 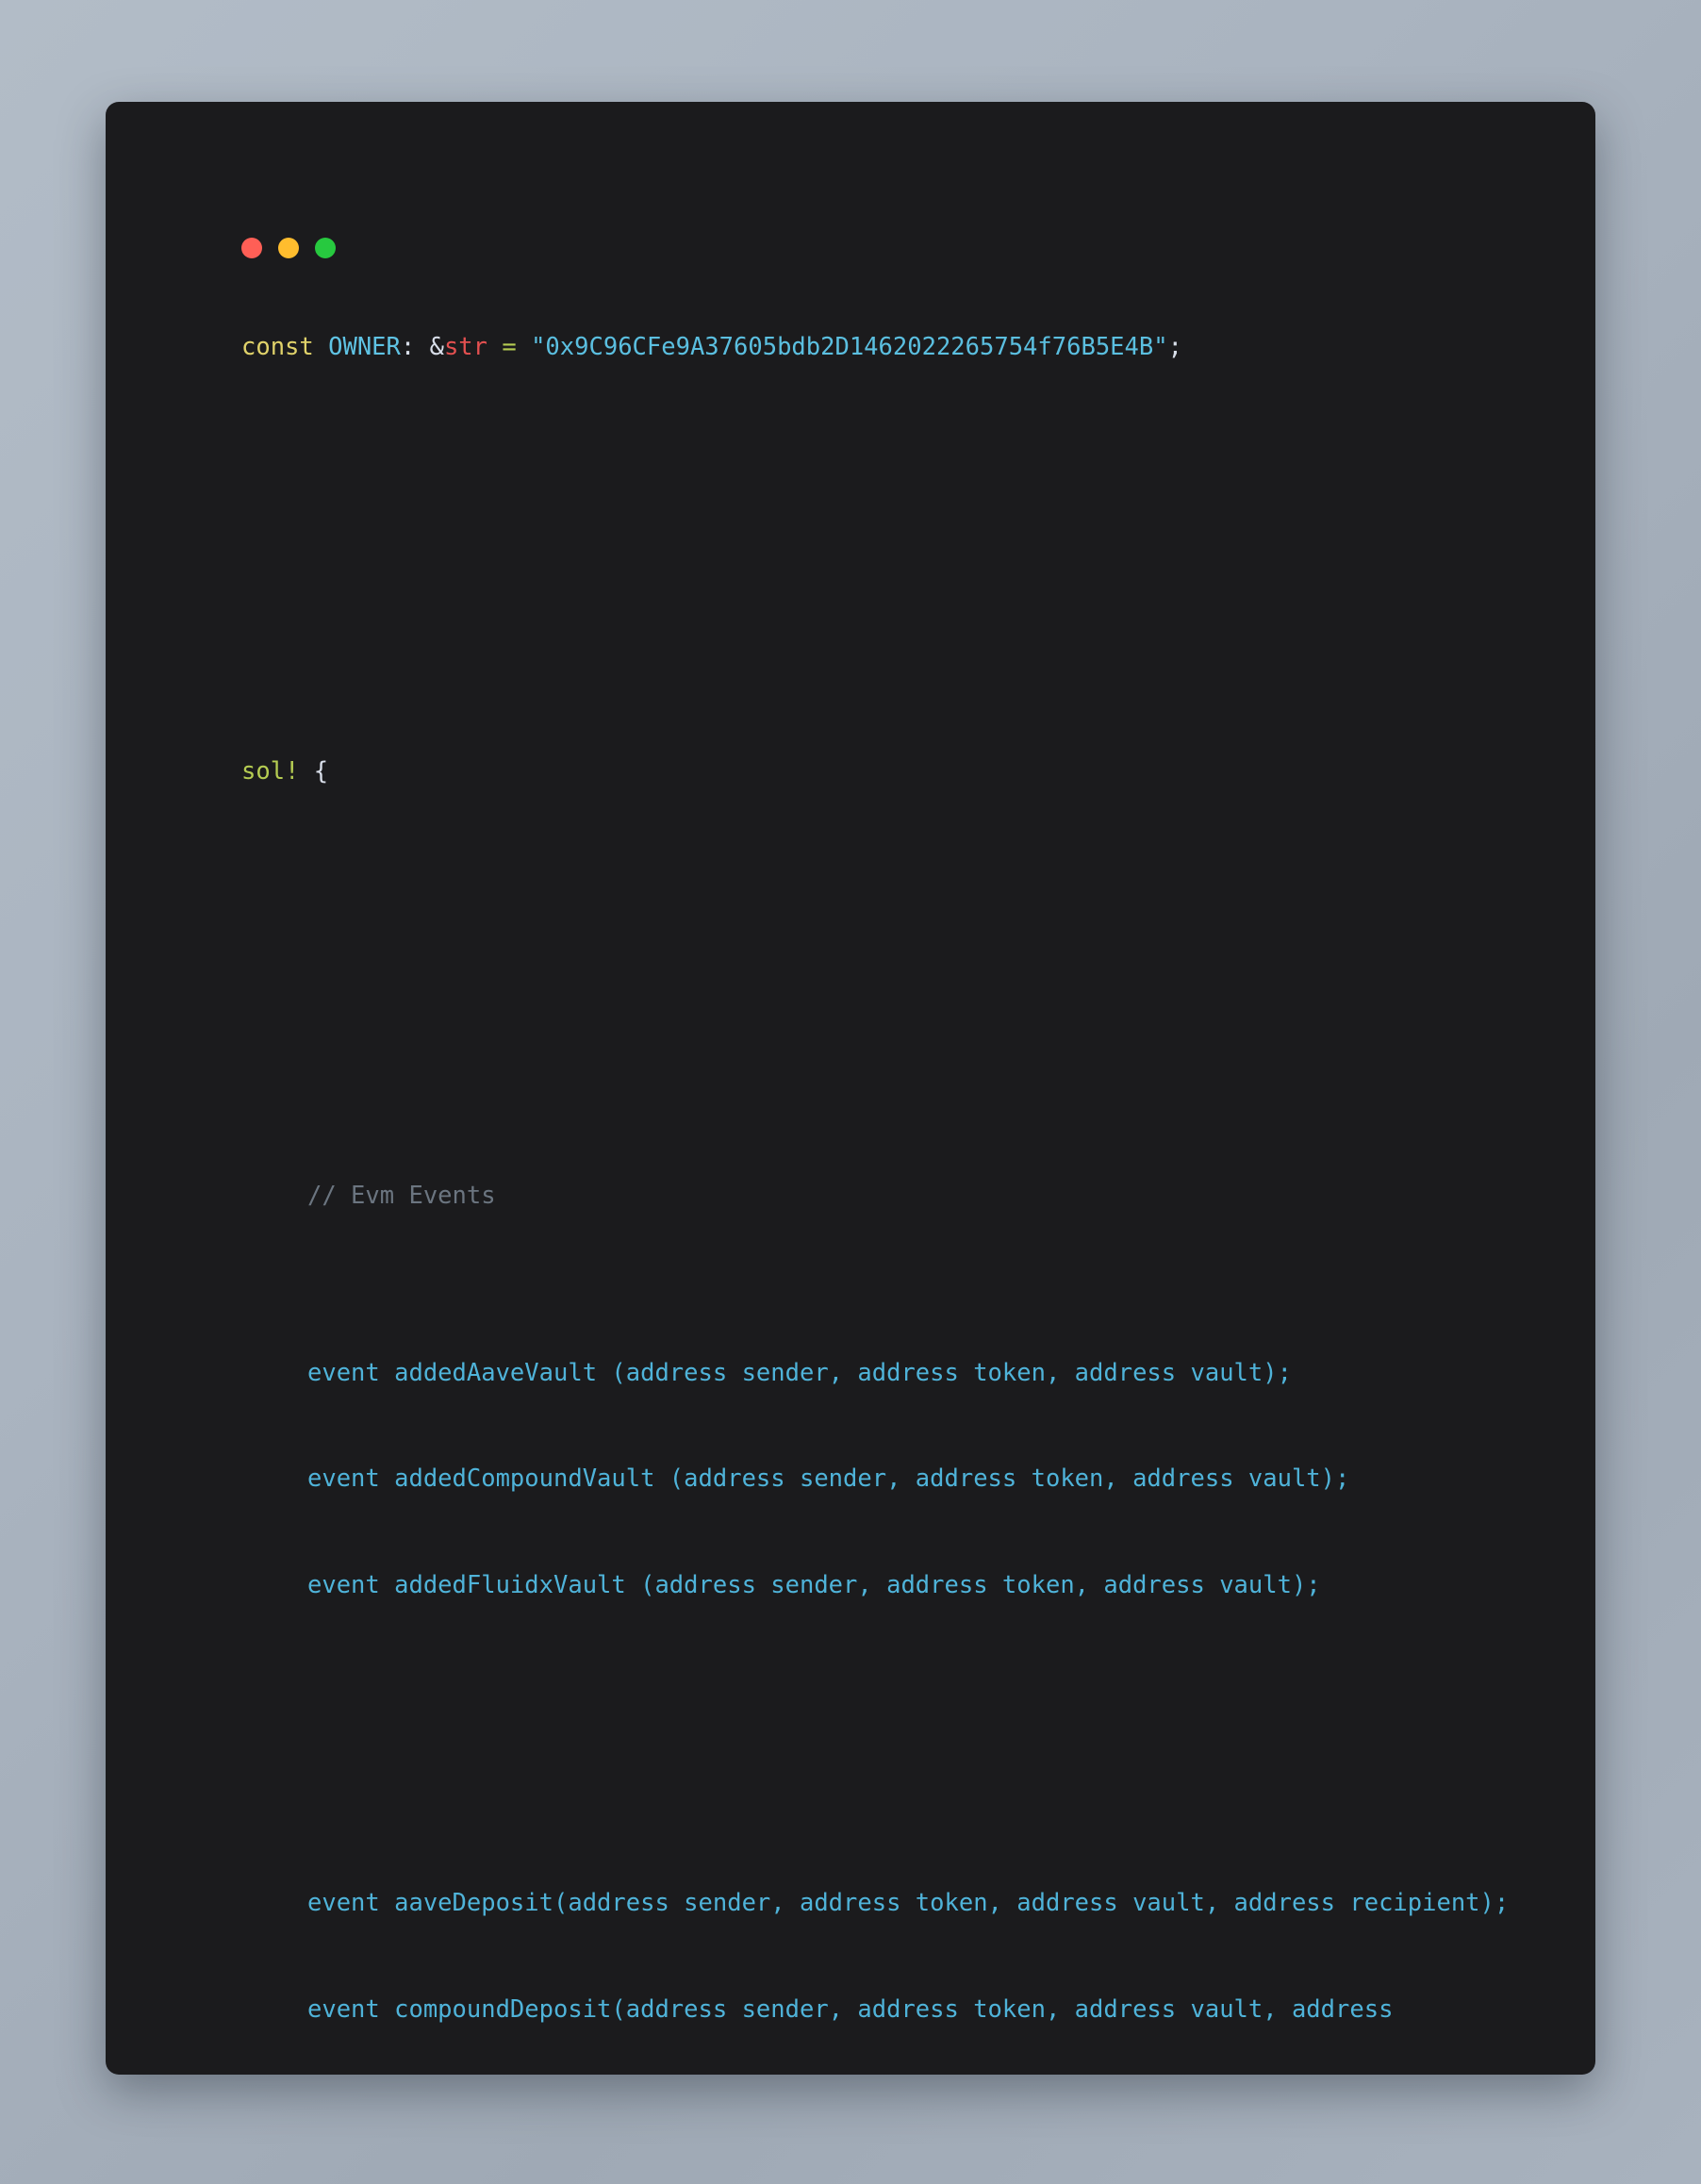 What do you see at coordinates (314, 772) in the screenshot?
I see `sol-macro-brace: {` at bounding box center [314, 772].